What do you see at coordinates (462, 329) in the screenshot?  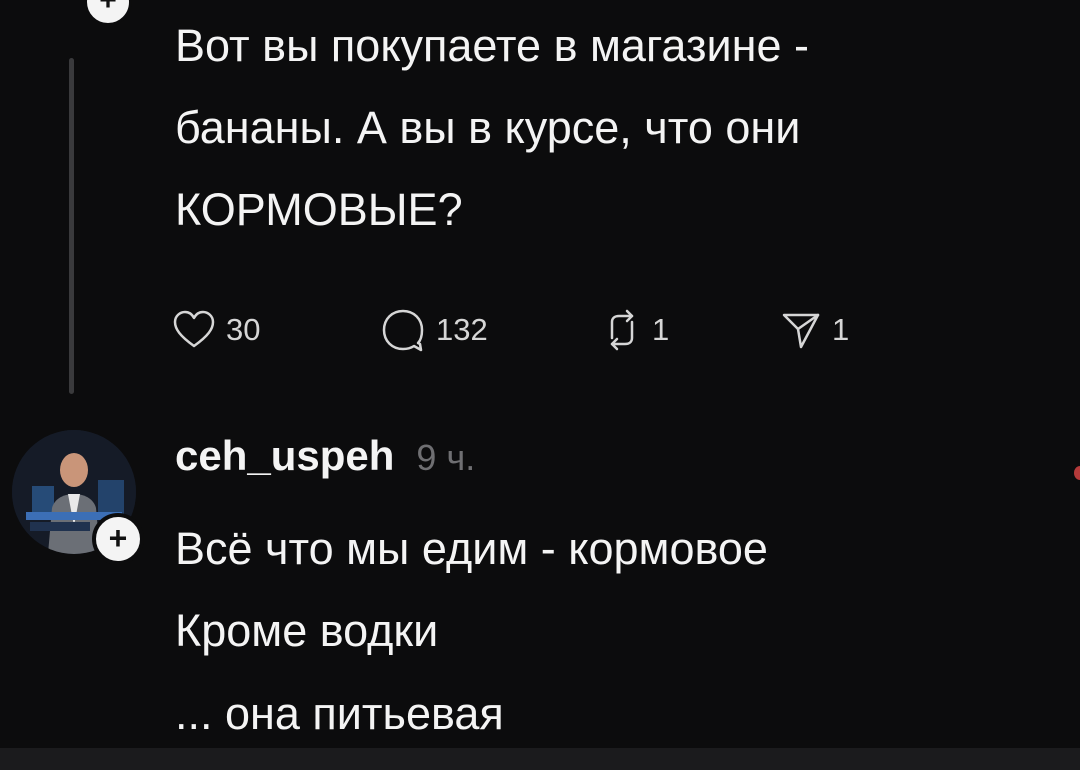 I see `comment-count: 132` at bounding box center [462, 329].